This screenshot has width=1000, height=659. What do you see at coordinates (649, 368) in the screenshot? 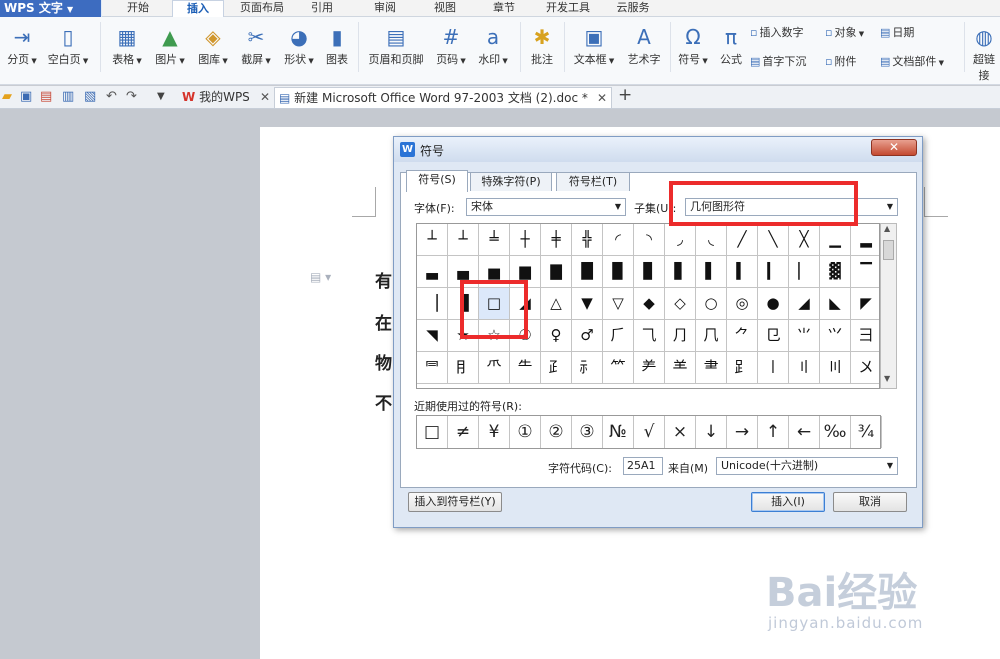
I see `symbol-cell: ⺶` at bounding box center [649, 368].